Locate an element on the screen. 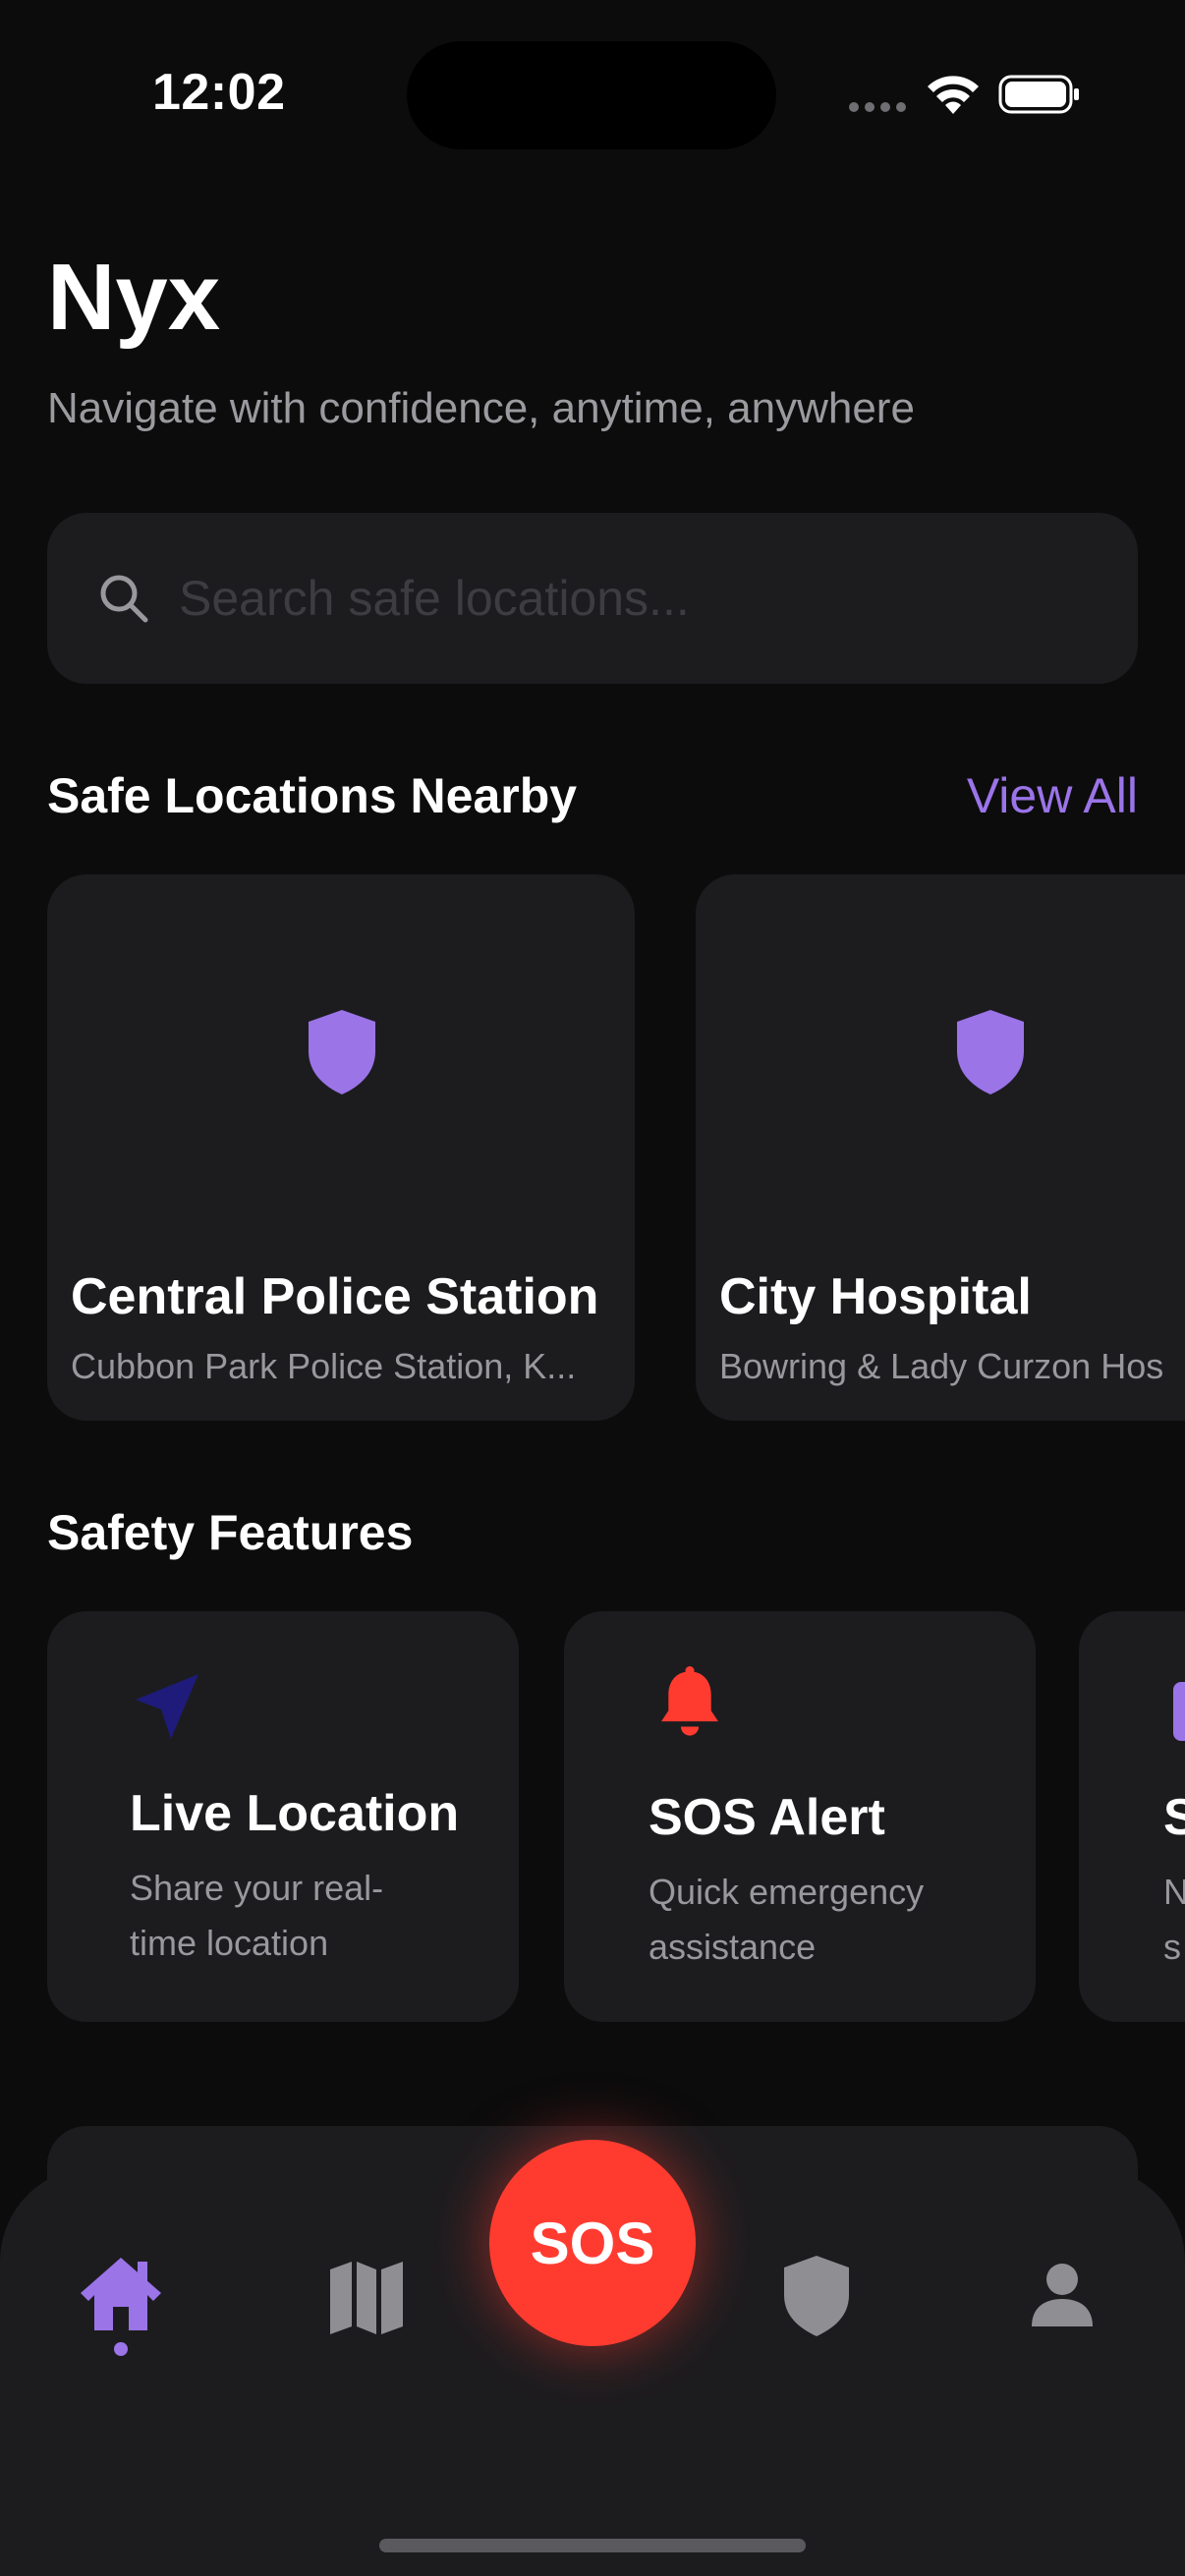  tab-safety is located at coordinates (817, 2294).